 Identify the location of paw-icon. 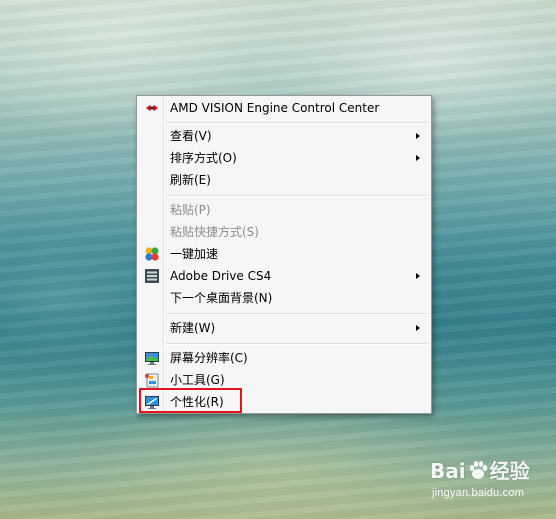
(478, 470).